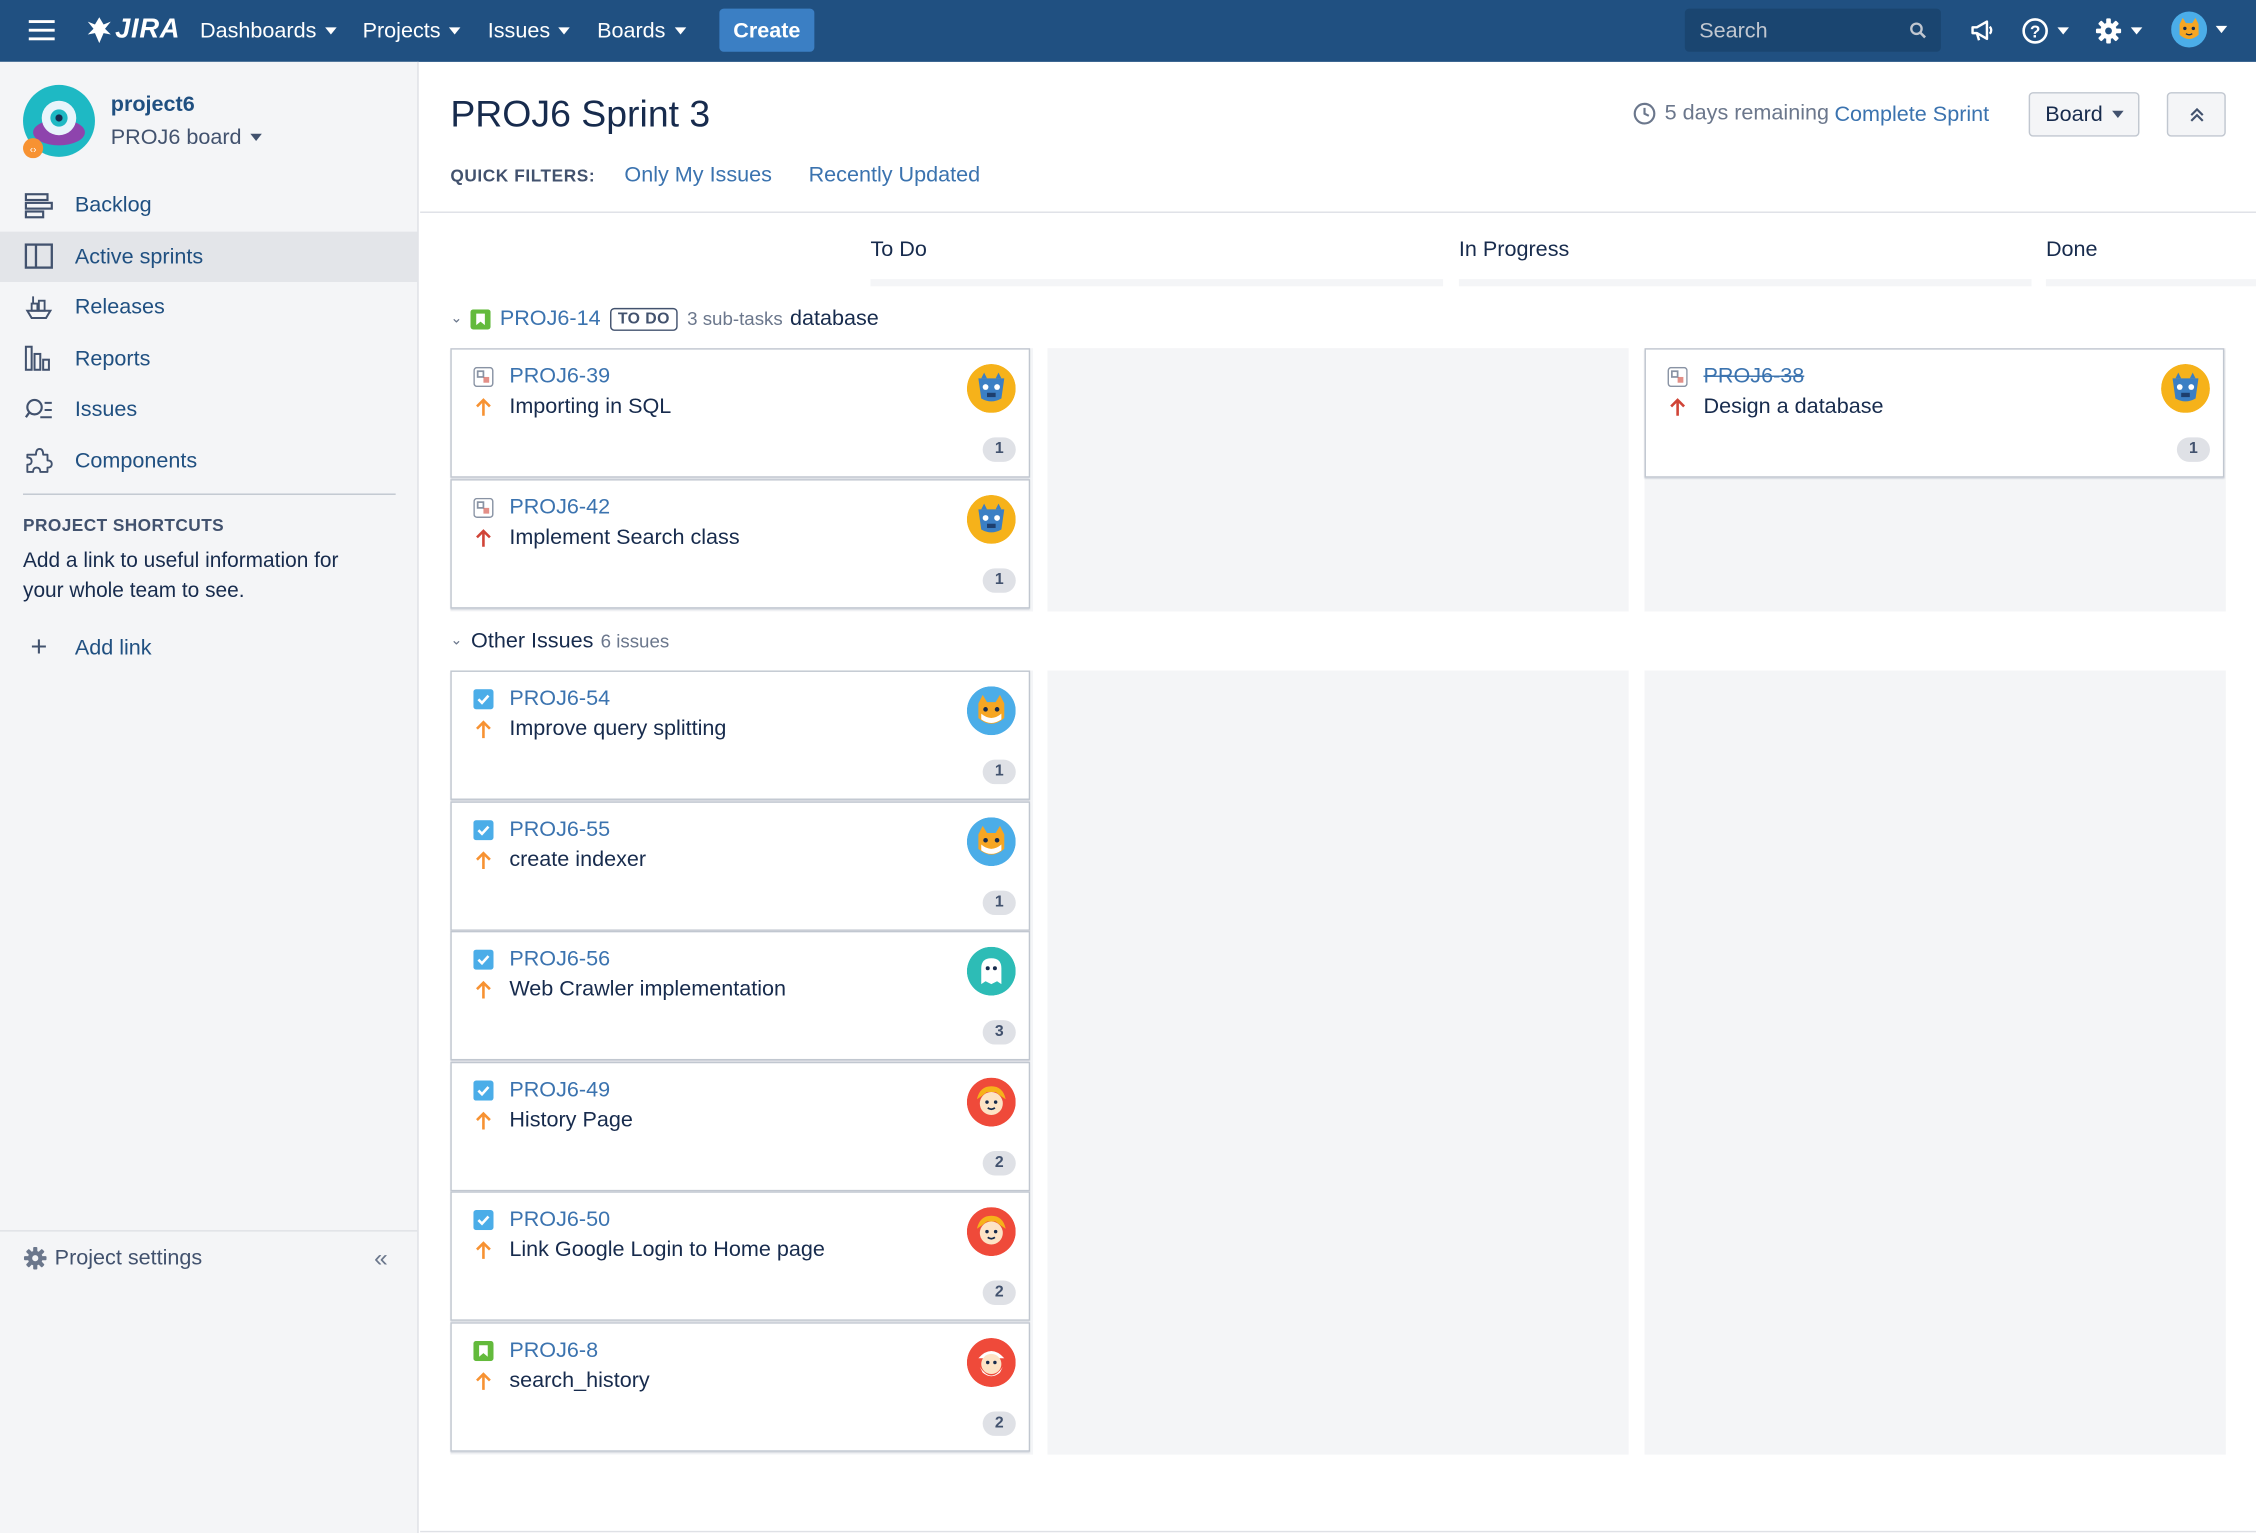 The width and height of the screenshot is (2256, 1533). What do you see at coordinates (559, 1089) in the screenshot?
I see `issue-key-link: PROJ6-49` at bounding box center [559, 1089].